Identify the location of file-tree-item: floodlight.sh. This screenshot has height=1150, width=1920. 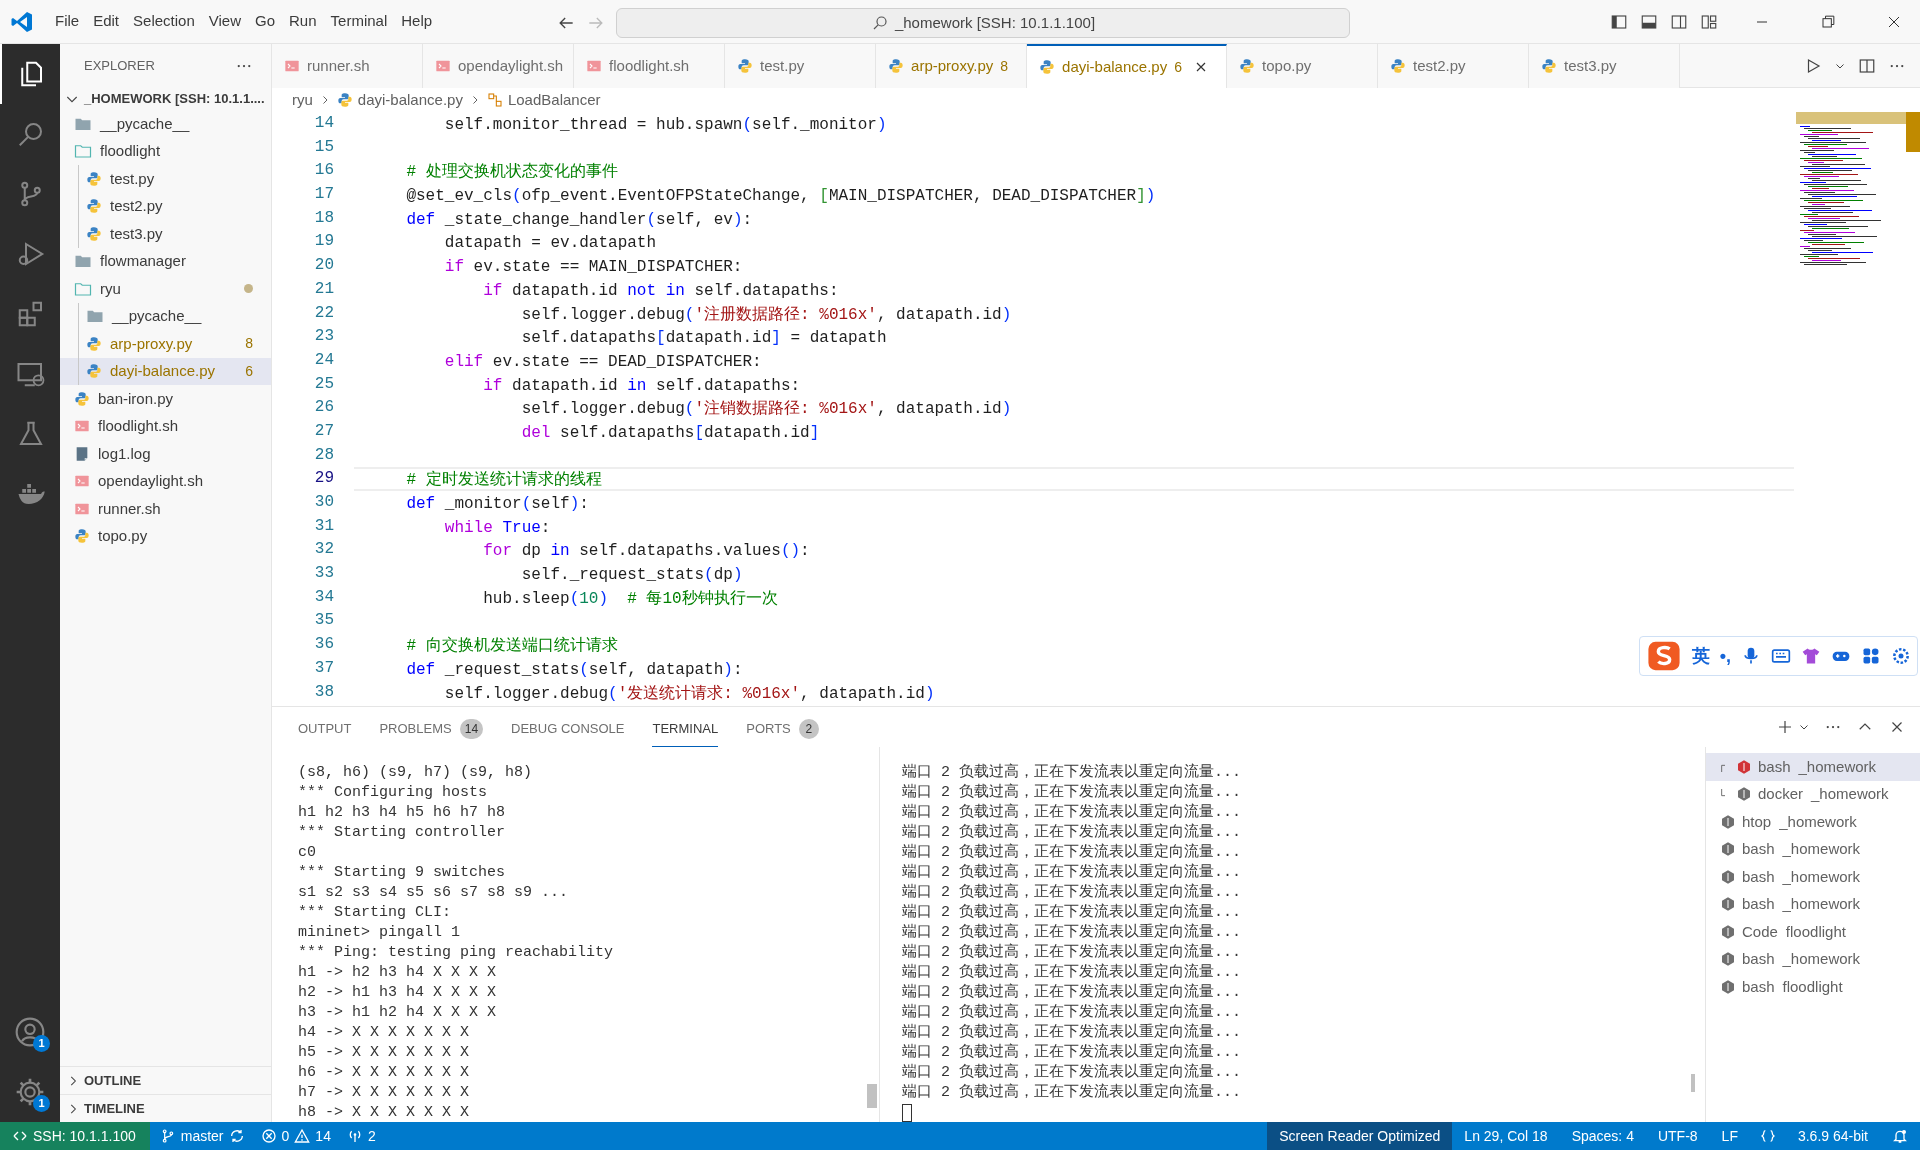
(165, 426).